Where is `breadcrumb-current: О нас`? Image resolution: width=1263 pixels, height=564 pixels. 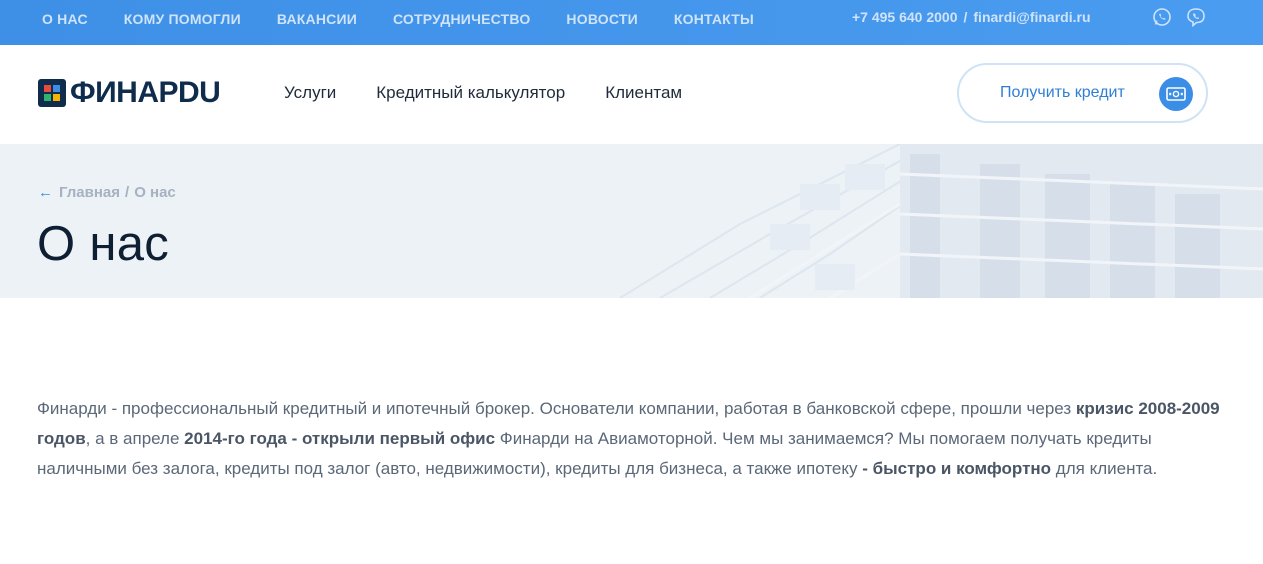 breadcrumb-current: О нас is located at coordinates (155, 192).